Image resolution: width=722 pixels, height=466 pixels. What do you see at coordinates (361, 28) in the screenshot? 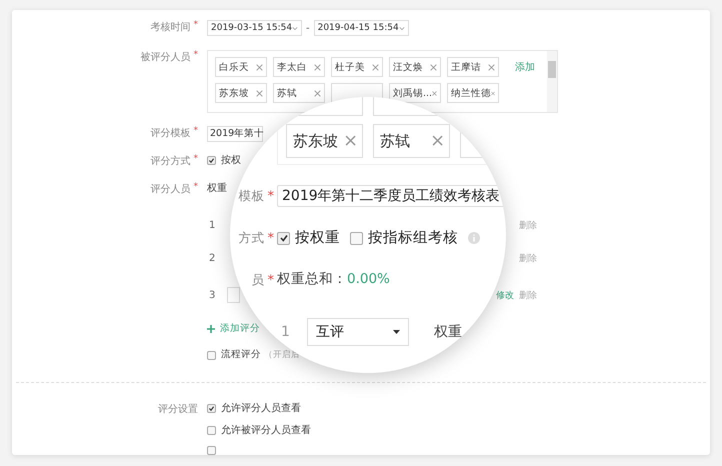
I see `end-date-field: 2019-04-15 15:54` at bounding box center [361, 28].